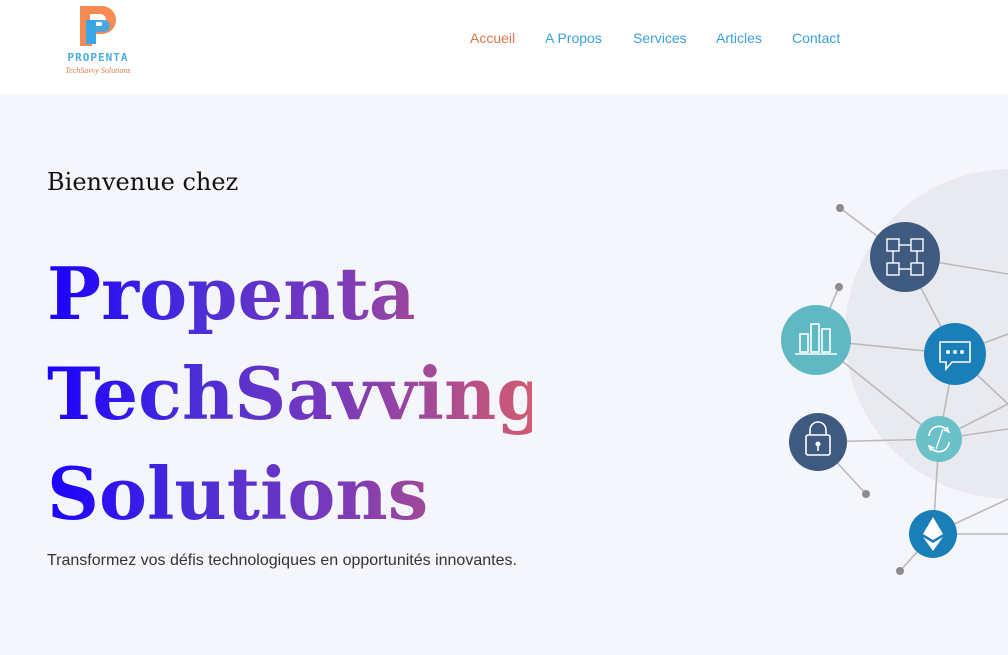  I want to click on chat-bubble-icon, so click(955, 354).